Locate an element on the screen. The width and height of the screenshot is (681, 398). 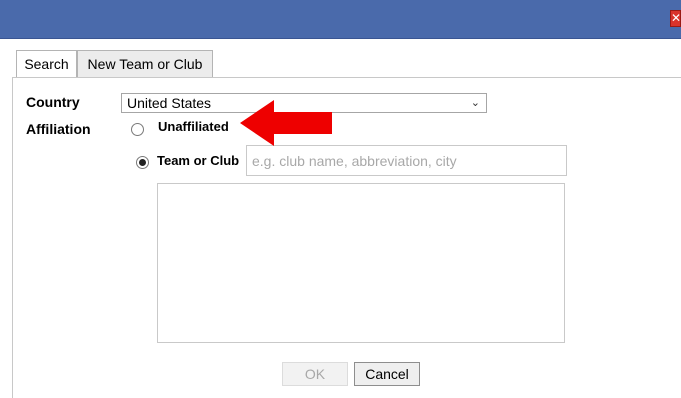
tab-panel-border-left is located at coordinates (12, 237).